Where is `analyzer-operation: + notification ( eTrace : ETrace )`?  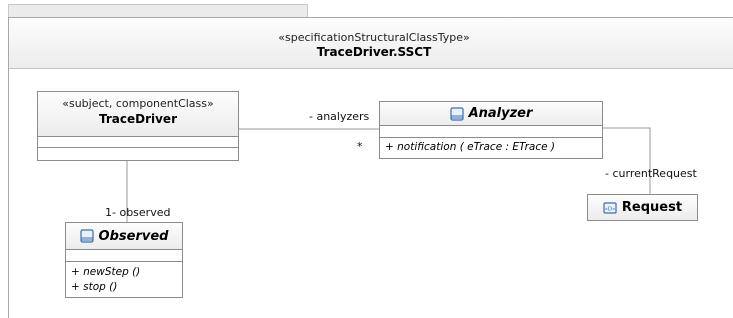
analyzer-operation: + notification ( eTrace : ETrace ) is located at coordinates (491, 145).